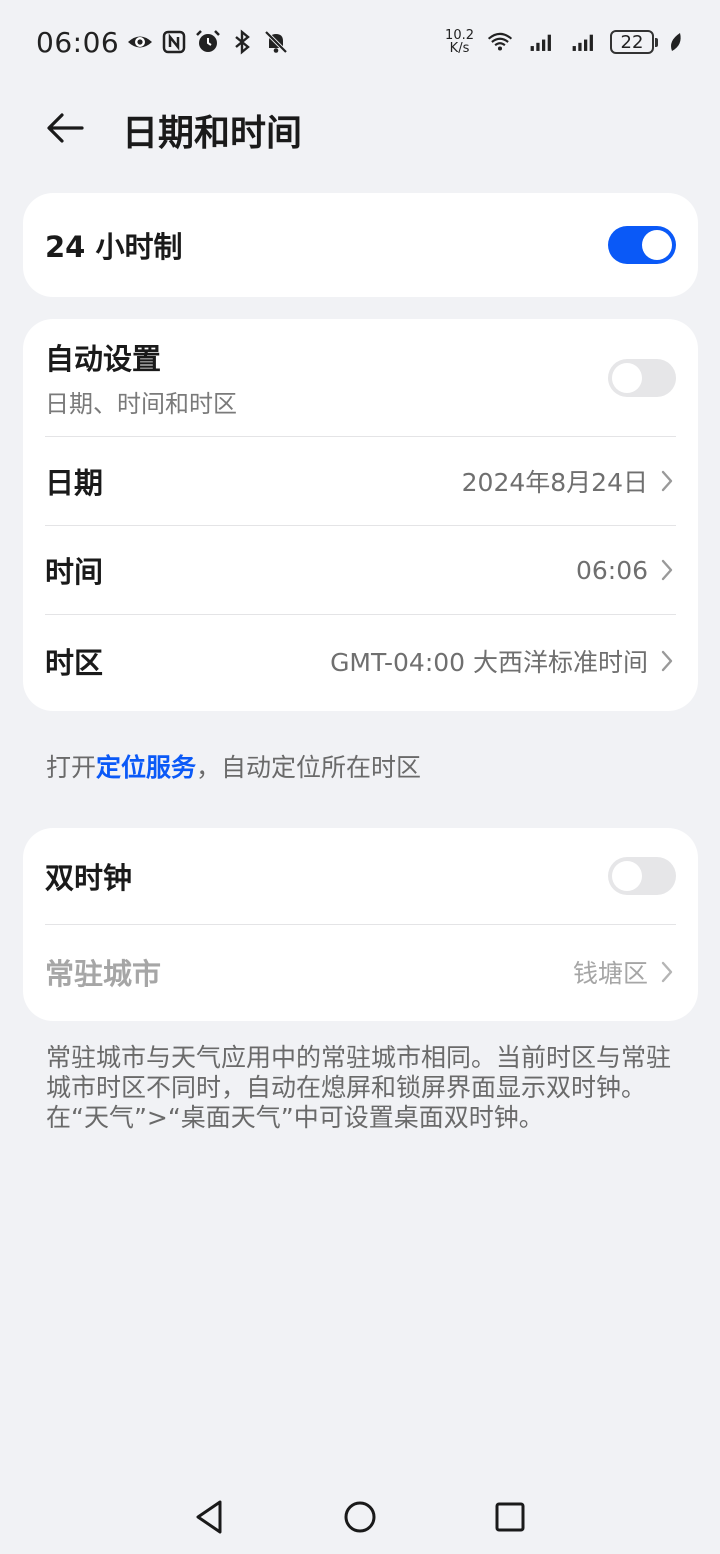 The image size is (720, 1554). I want to click on timezone-label: 时区, so click(74, 663).